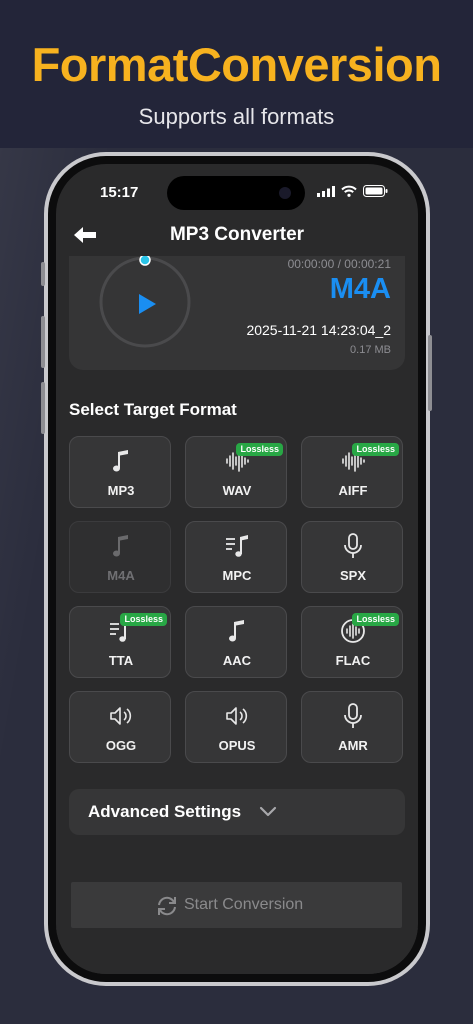 This screenshot has height=1024, width=473. I want to click on phone-side-button, so click(43, 274).